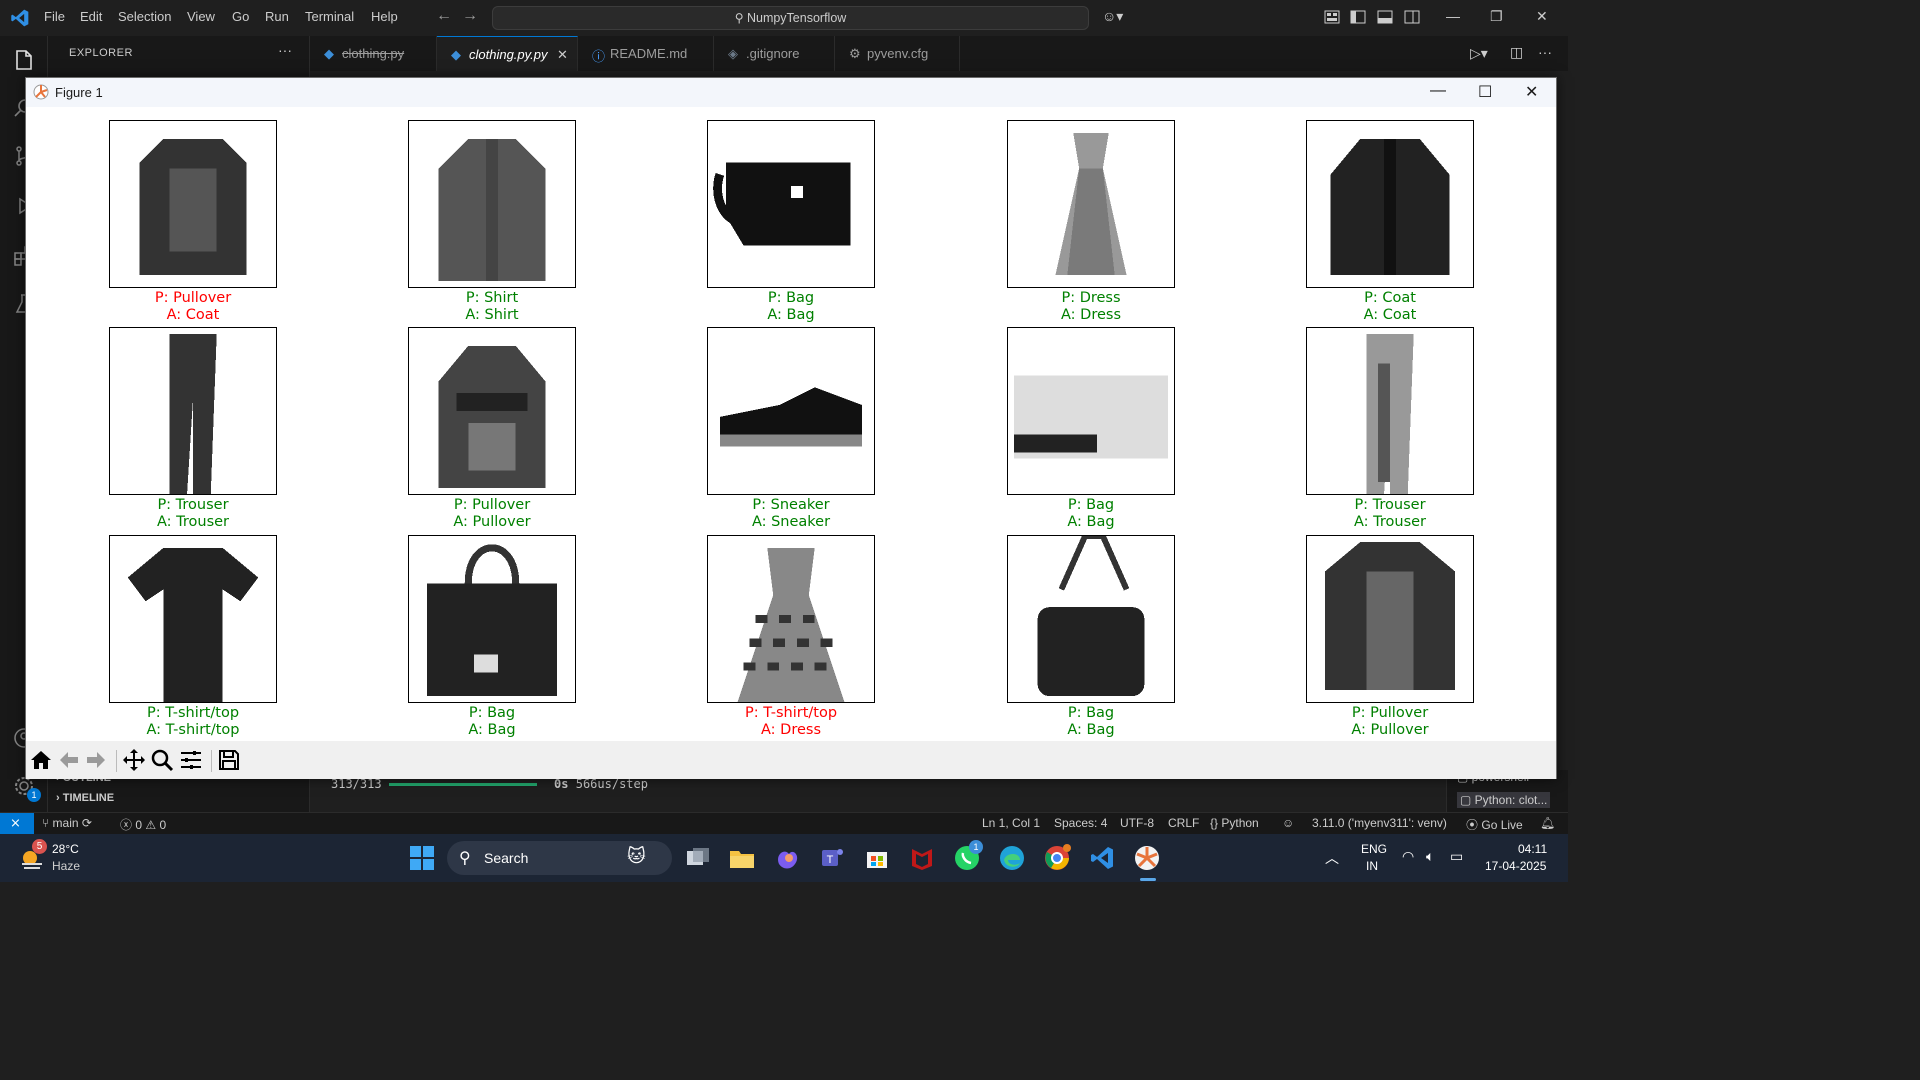  What do you see at coordinates (1390, 722) in the screenshot?
I see `prediction-label: P: Pullover A: Pullover` at bounding box center [1390, 722].